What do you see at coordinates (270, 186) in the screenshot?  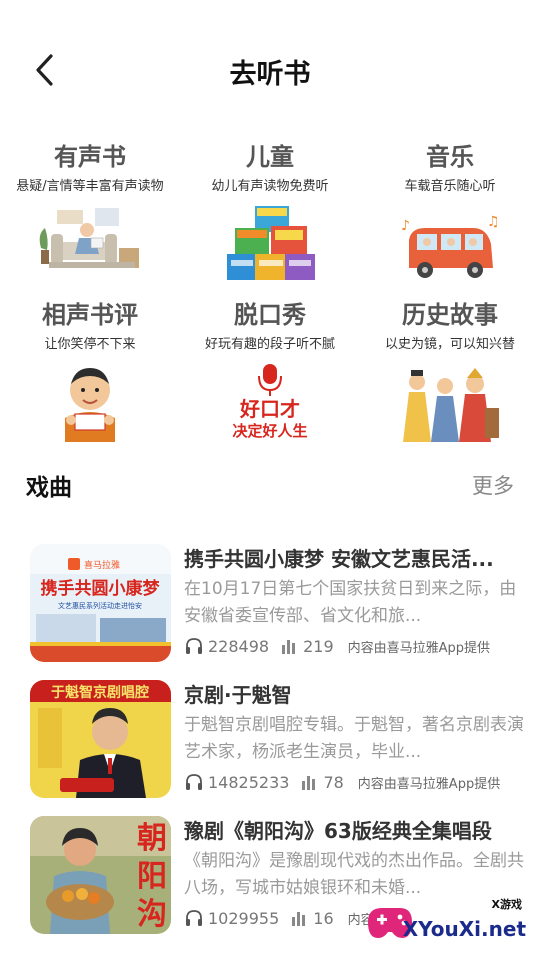 I see `category-subtitle: 幼儿有声读物免费听` at bounding box center [270, 186].